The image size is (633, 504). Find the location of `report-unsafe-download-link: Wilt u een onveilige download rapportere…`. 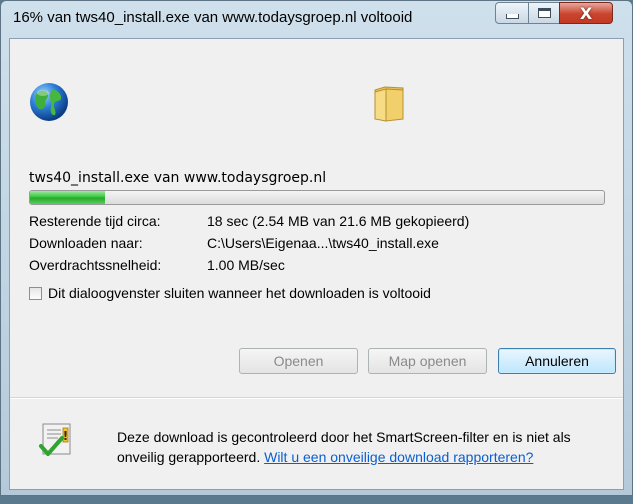

report-unsafe-download-link: Wilt u een onveilige download rapportere… is located at coordinates (398, 457).